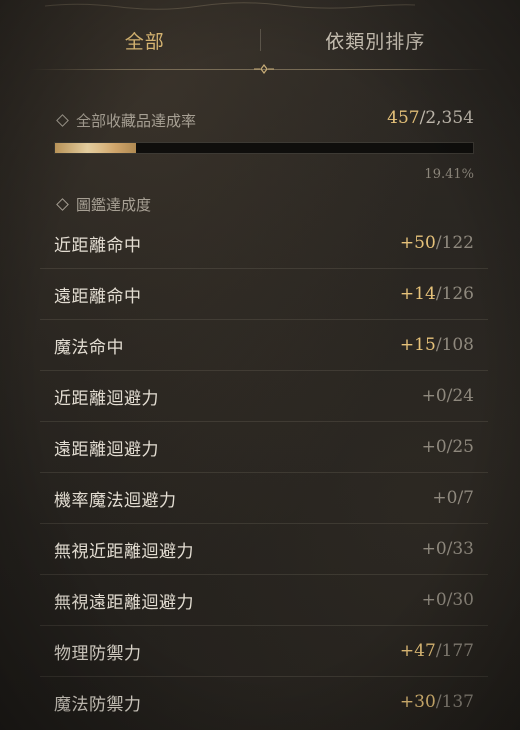  Describe the element at coordinates (417, 651) in the screenshot. I see `stat-bonus: +47` at that location.